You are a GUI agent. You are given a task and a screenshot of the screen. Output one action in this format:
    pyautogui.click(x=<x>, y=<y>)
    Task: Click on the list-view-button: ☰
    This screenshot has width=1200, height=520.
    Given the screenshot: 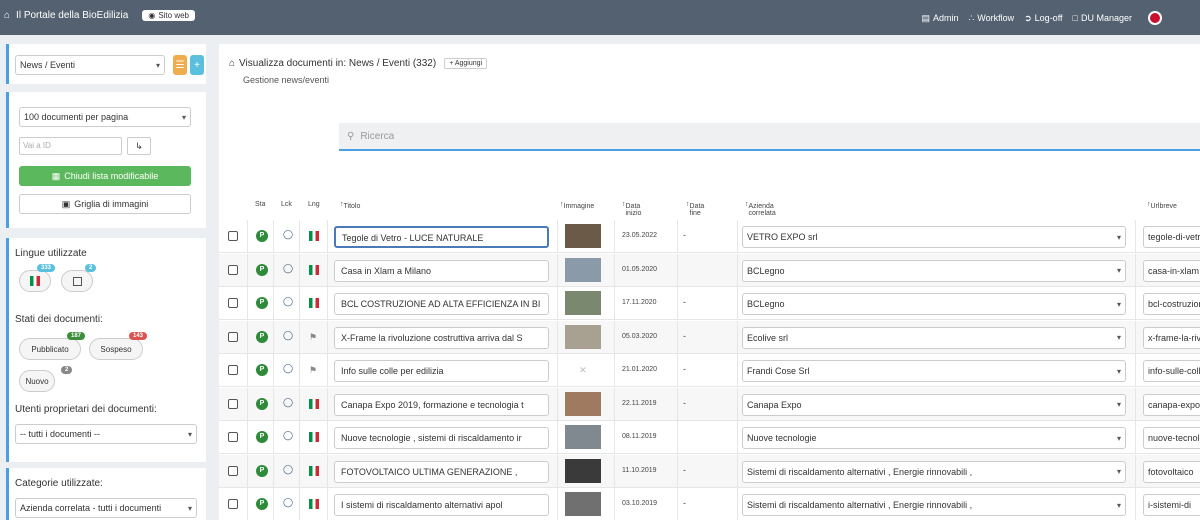 What is the action you would take?
    pyautogui.click(x=180, y=65)
    